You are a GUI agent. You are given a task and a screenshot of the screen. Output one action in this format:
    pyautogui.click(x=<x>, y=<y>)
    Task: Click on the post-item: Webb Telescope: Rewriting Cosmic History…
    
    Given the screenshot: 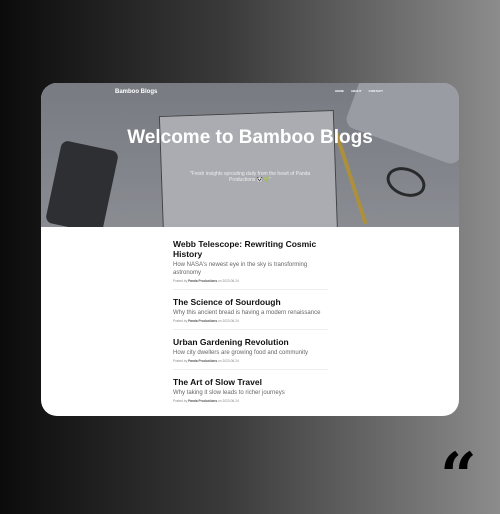 What is the action you would take?
    pyautogui.click(x=250, y=264)
    